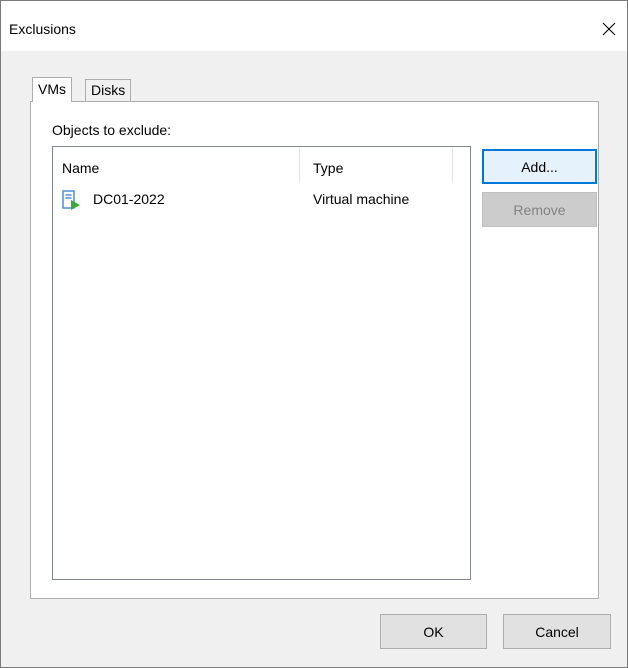 The width and height of the screenshot is (628, 668). What do you see at coordinates (557, 631) in the screenshot?
I see `cancel-button: Cancel` at bounding box center [557, 631].